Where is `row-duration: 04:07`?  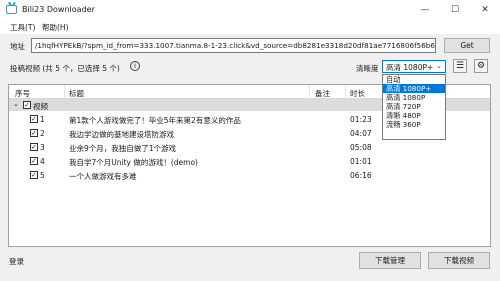 row-duration: 04:07 is located at coordinates (361, 133).